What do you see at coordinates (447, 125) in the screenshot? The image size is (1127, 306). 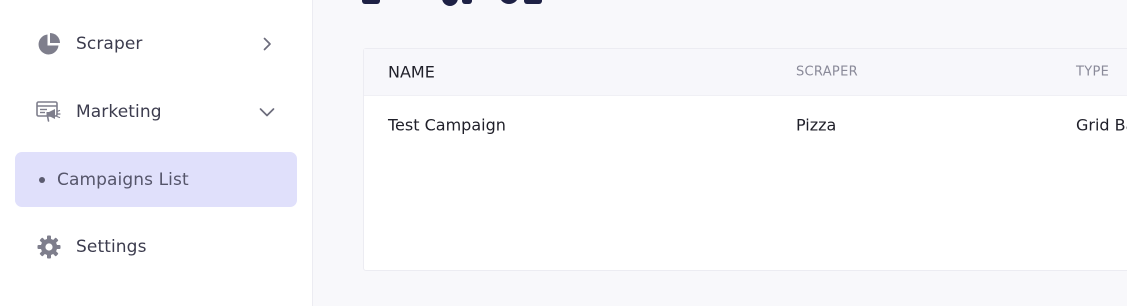 I see `campaign-name-cell: Test Campaign` at bounding box center [447, 125].